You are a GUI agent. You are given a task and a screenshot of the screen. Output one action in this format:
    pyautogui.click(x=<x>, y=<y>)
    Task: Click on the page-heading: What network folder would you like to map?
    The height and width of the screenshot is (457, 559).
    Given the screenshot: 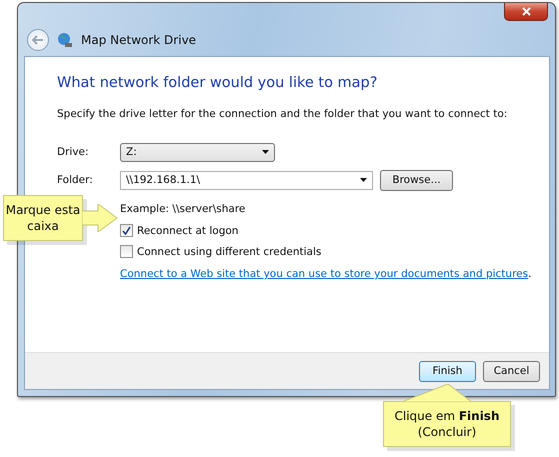 What is the action you would take?
    pyautogui.click(x=217, y=83)
    